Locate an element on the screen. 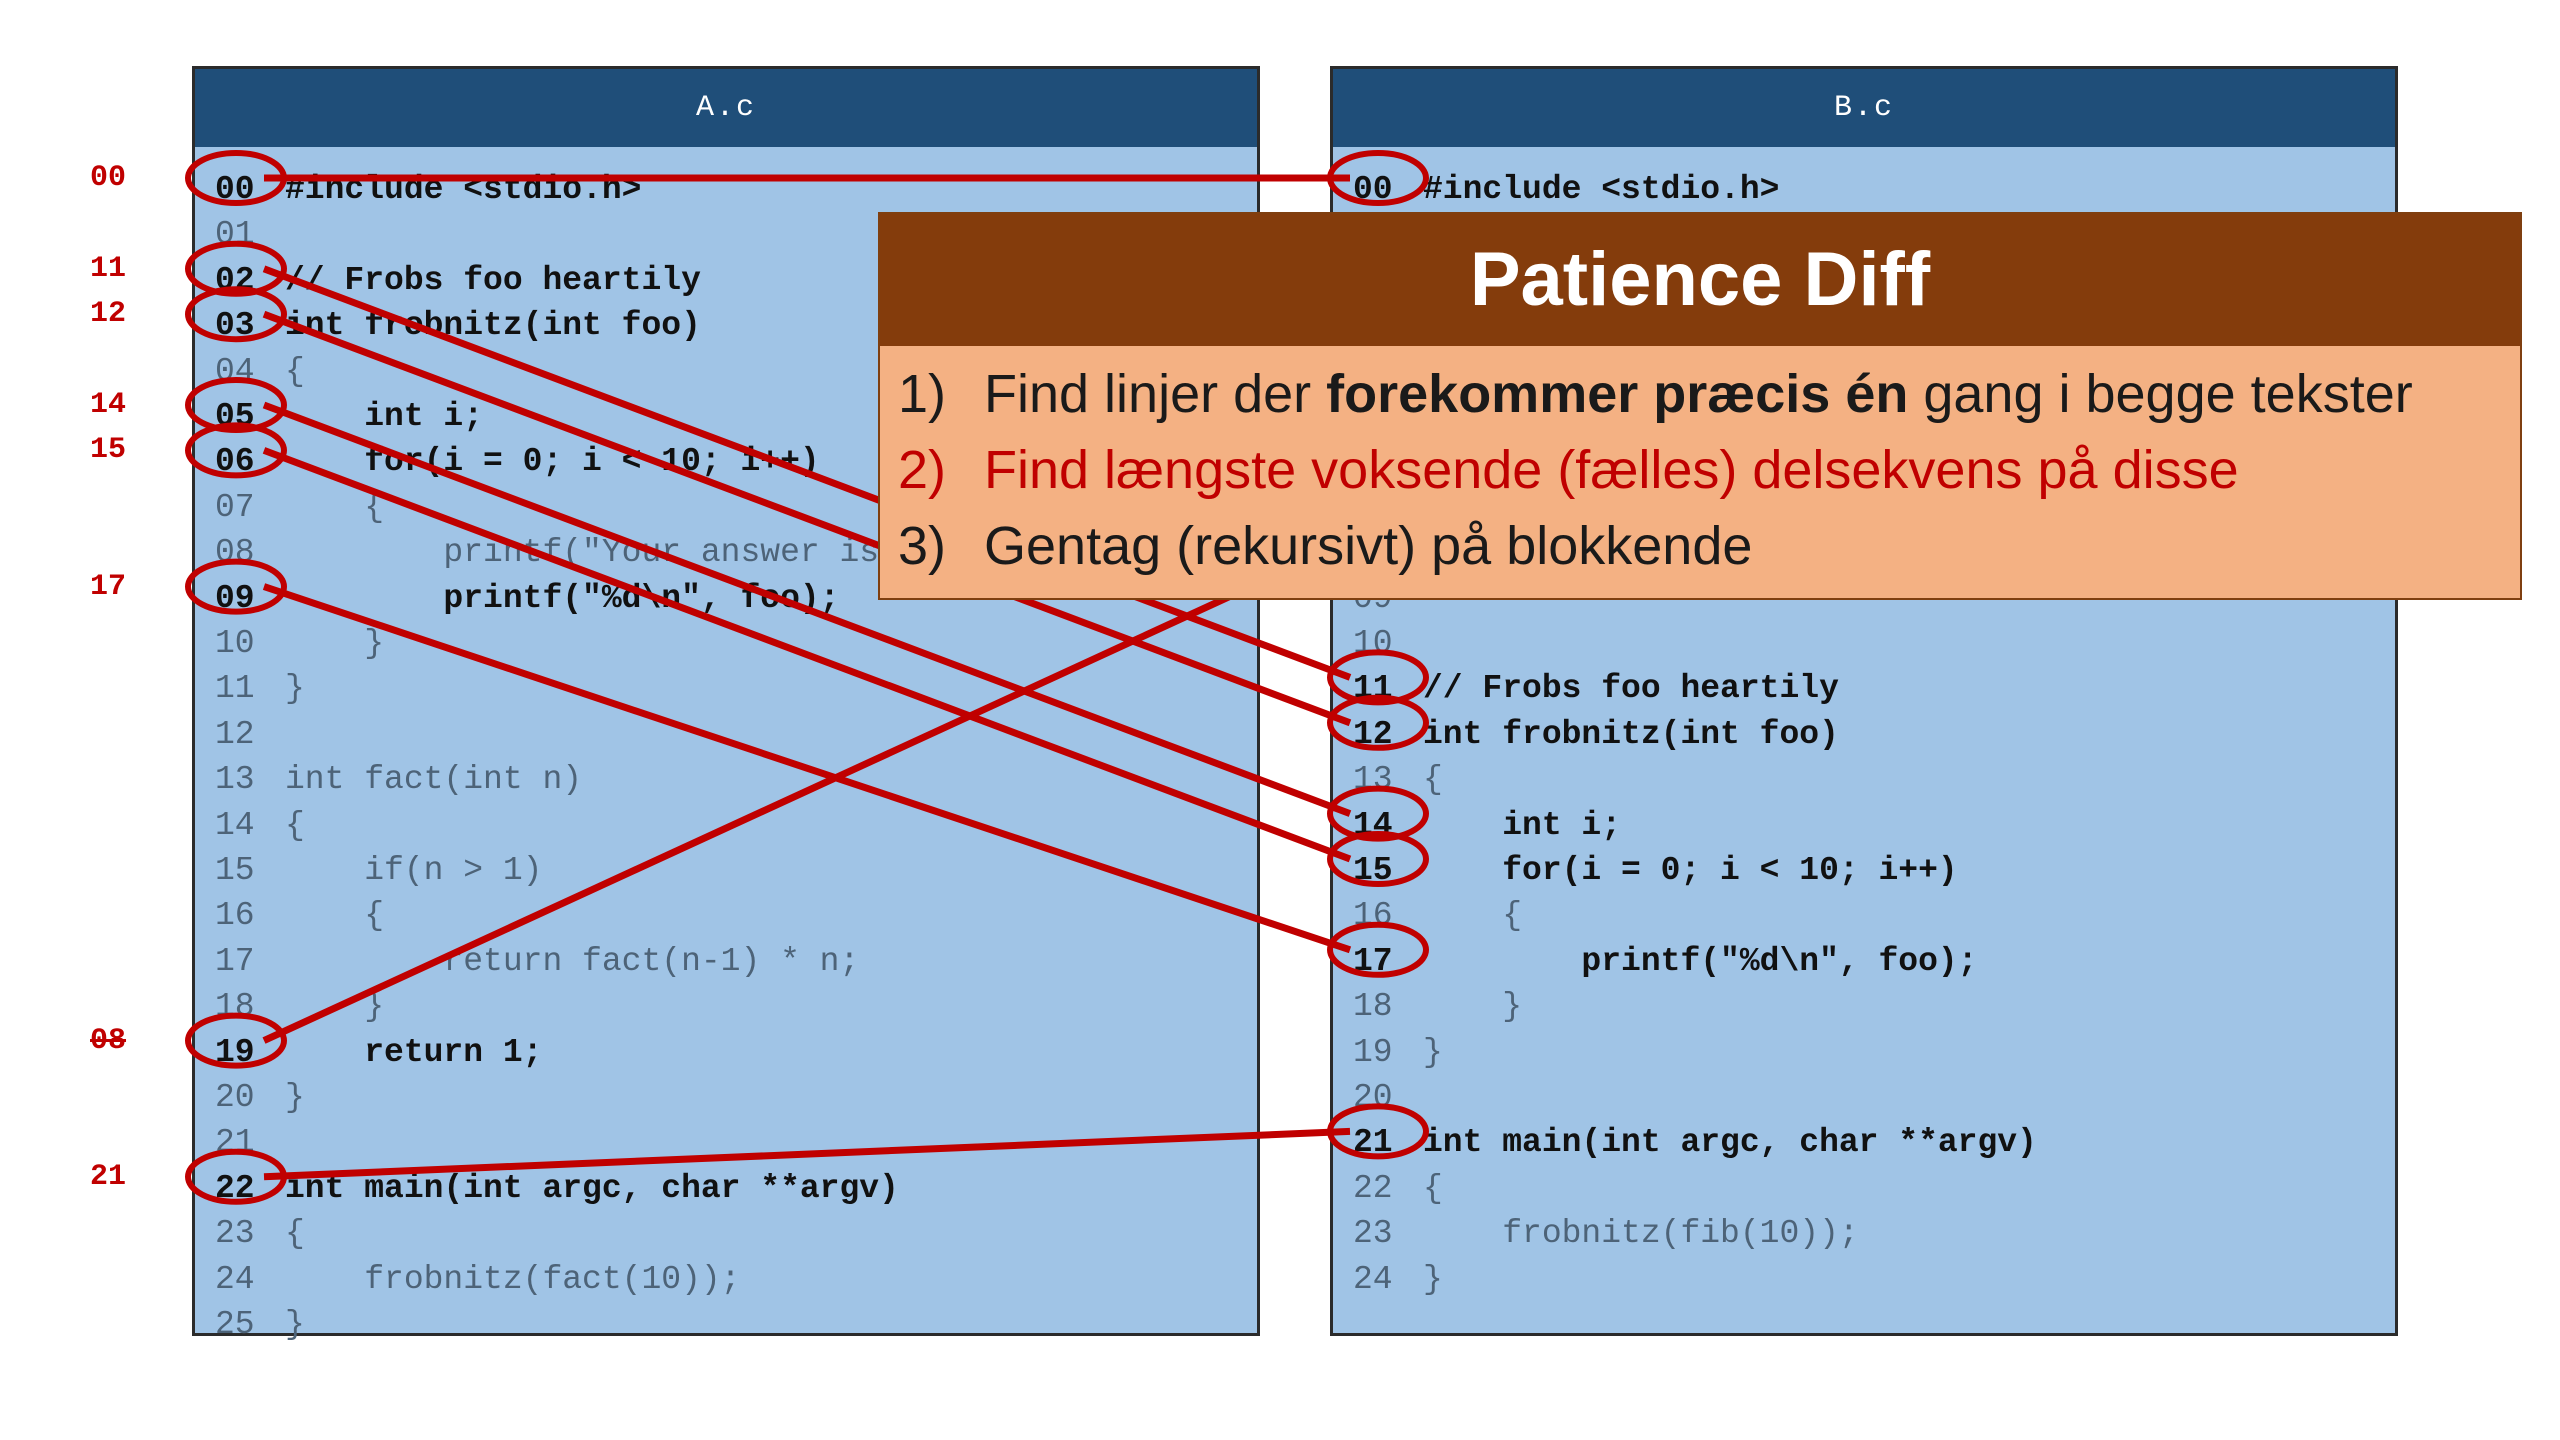 The height and width of the screenshot is (1440, 2560). side-line-number: 00 is located at coordinates (108, 178).